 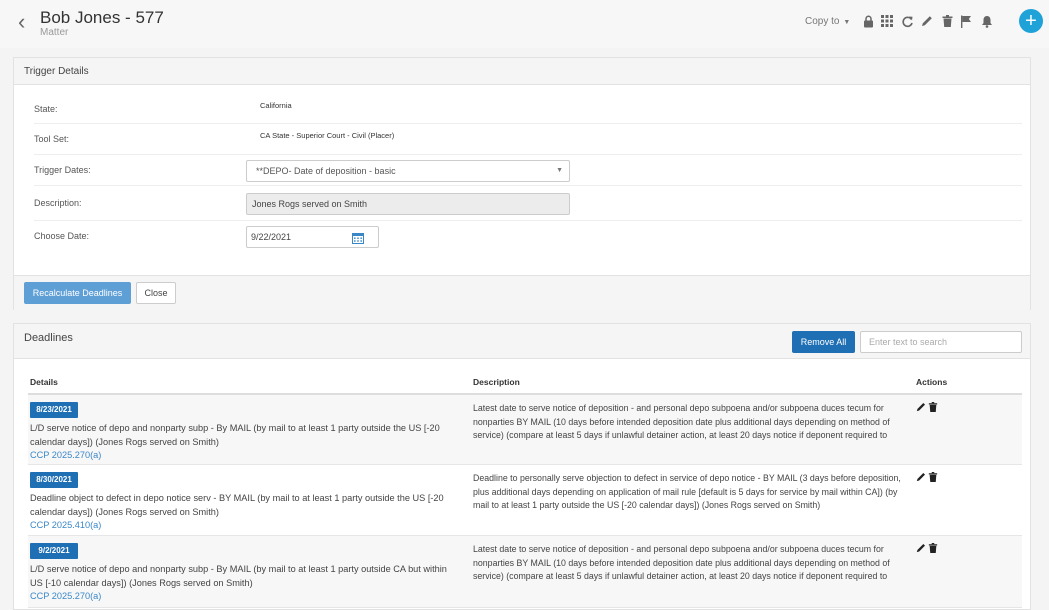 I want to click on trigger-dates-label: Trigger Dates:, so click(x=62, y=170).